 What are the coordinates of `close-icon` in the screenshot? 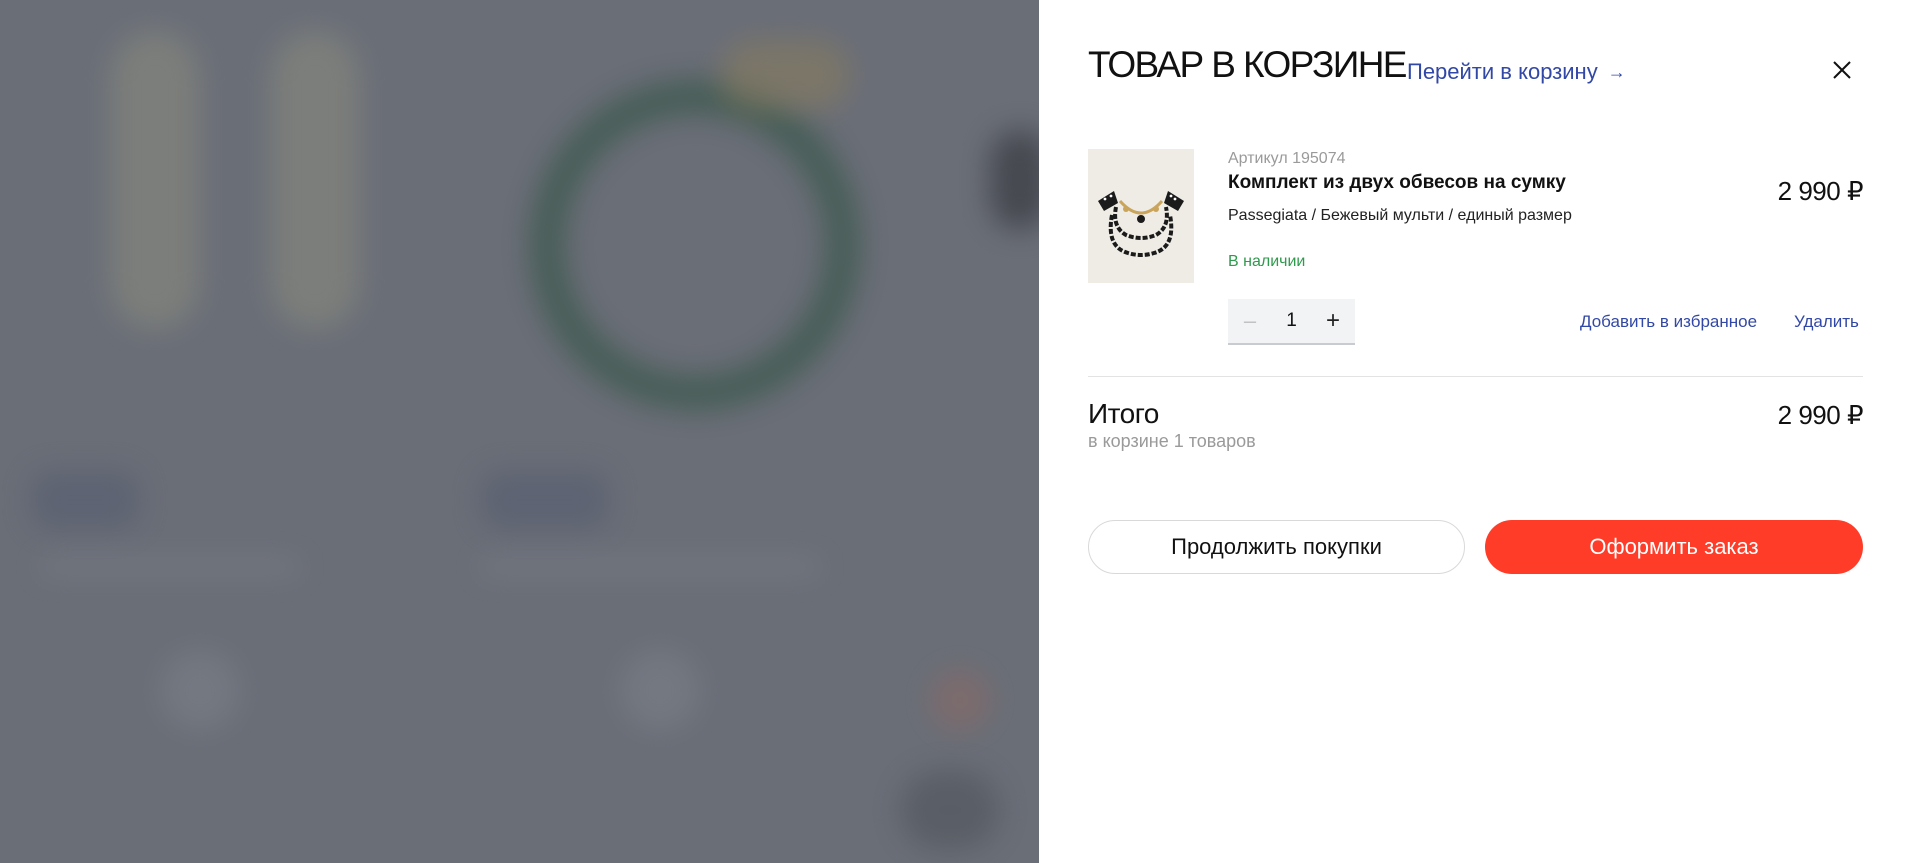 It's located at (1842, 70).